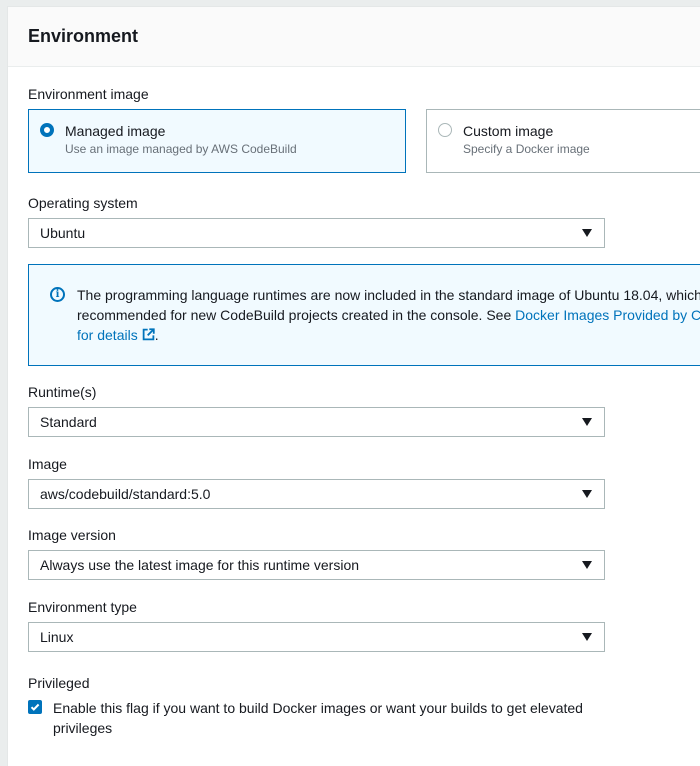 The height and width of the screenshot is (766, 700). Describe the element at coordinates (508, 131) in the screenshot. I see `custom-image-title: Custom image` at that location.